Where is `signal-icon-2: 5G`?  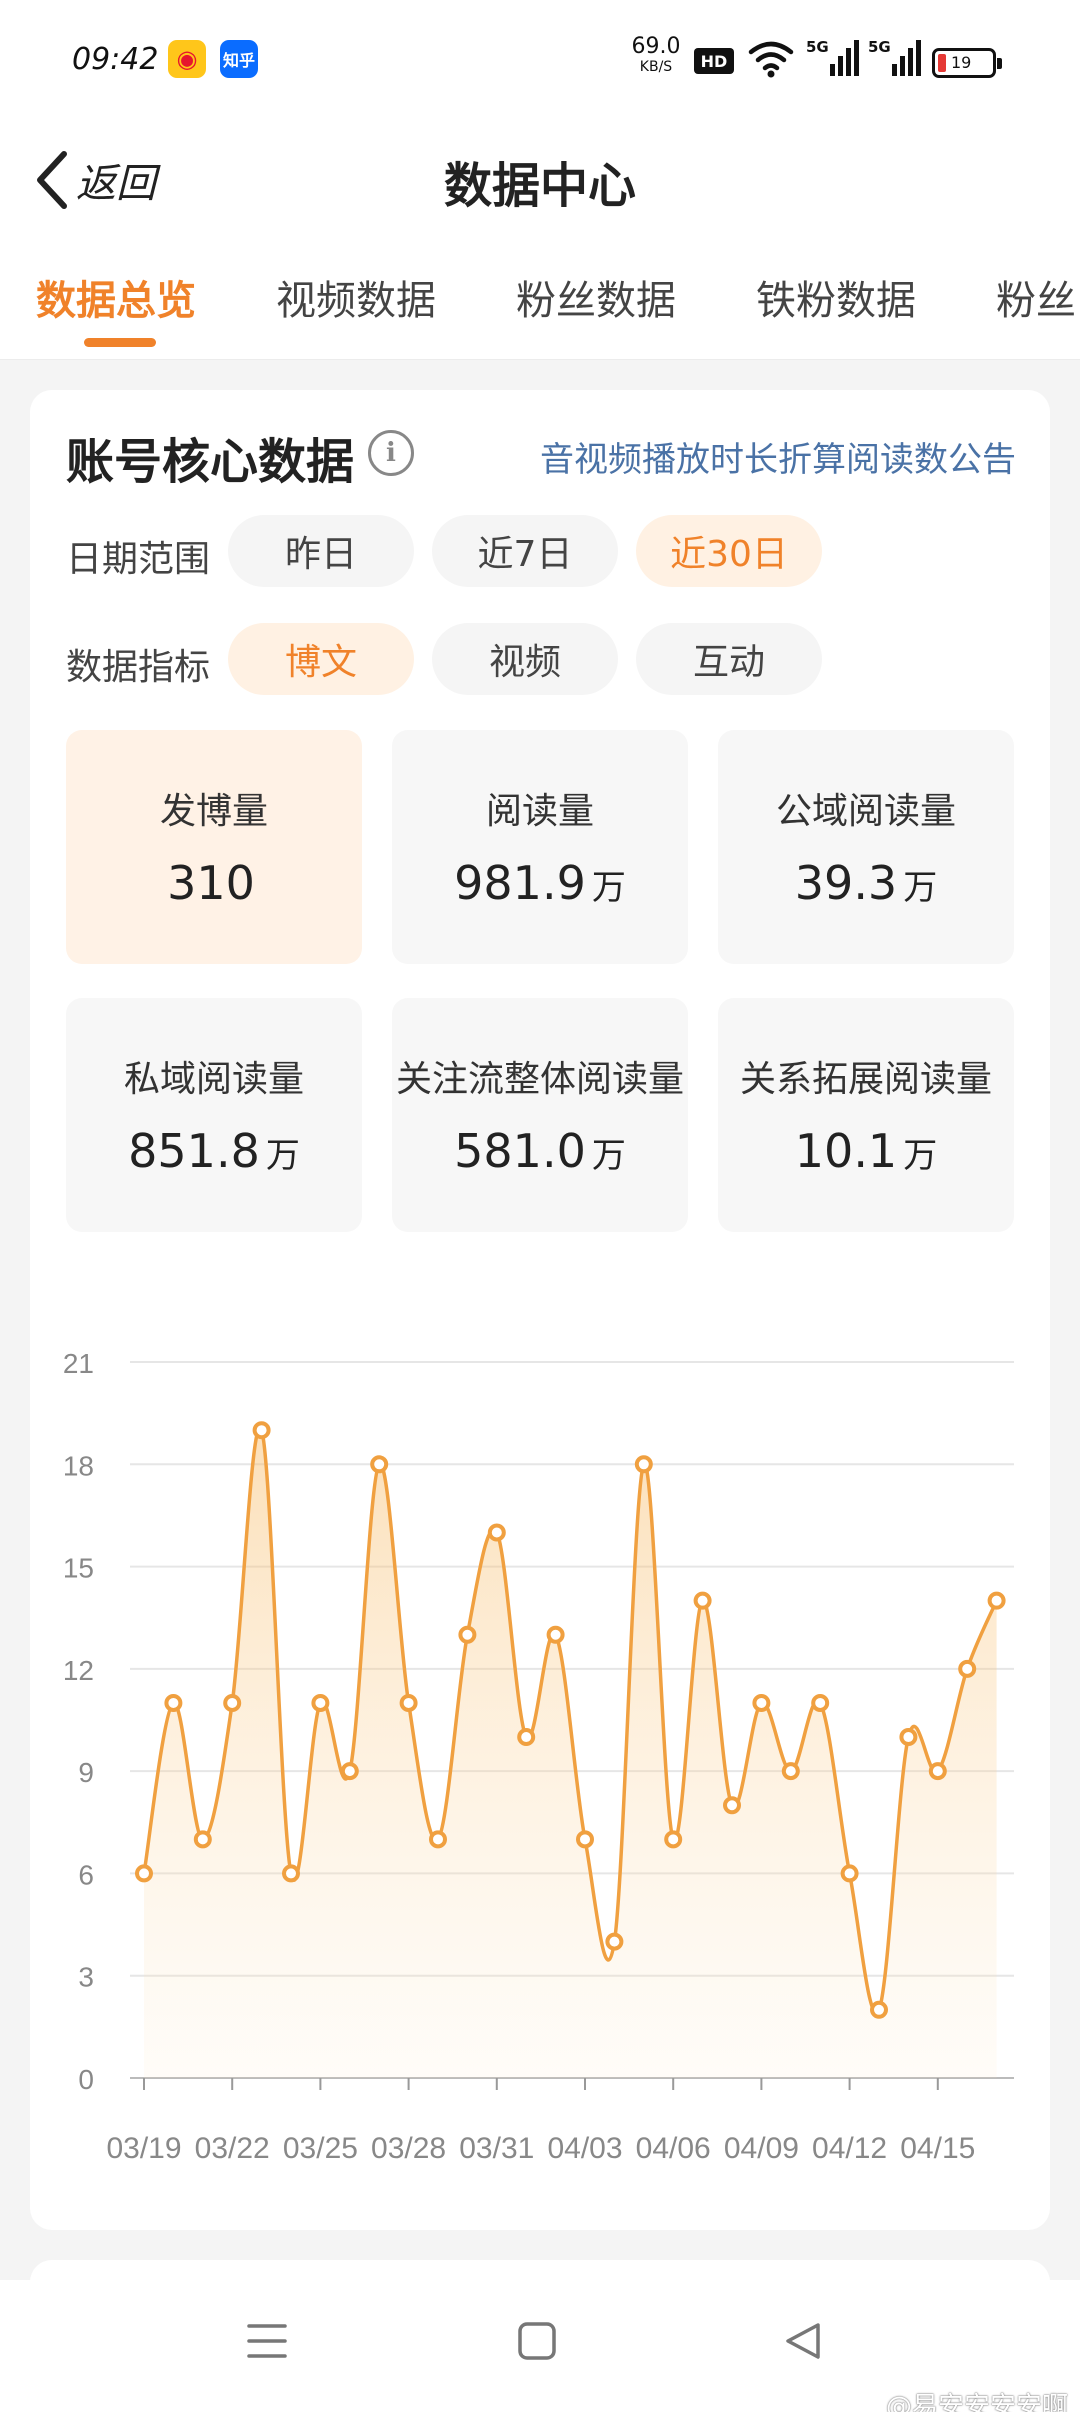
signal-icon-2: 5G is located at coordinates (894, 57).